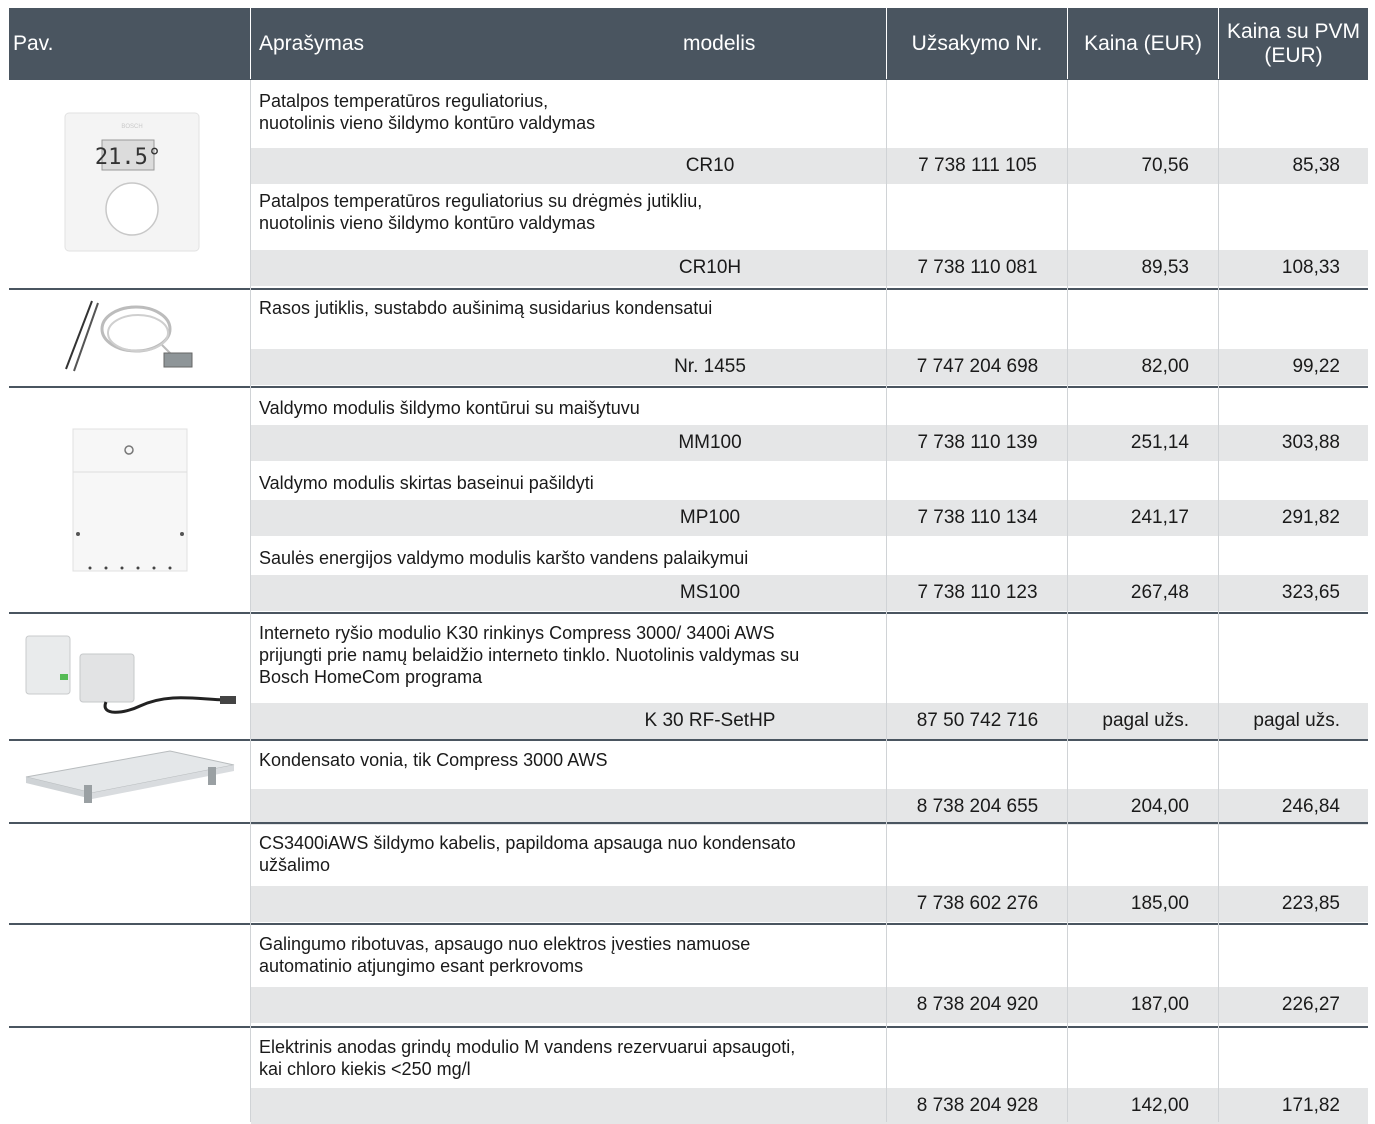 This screenshot has height=1124, width=1375. I want to click on row-model: MM100, so click(710, 442).